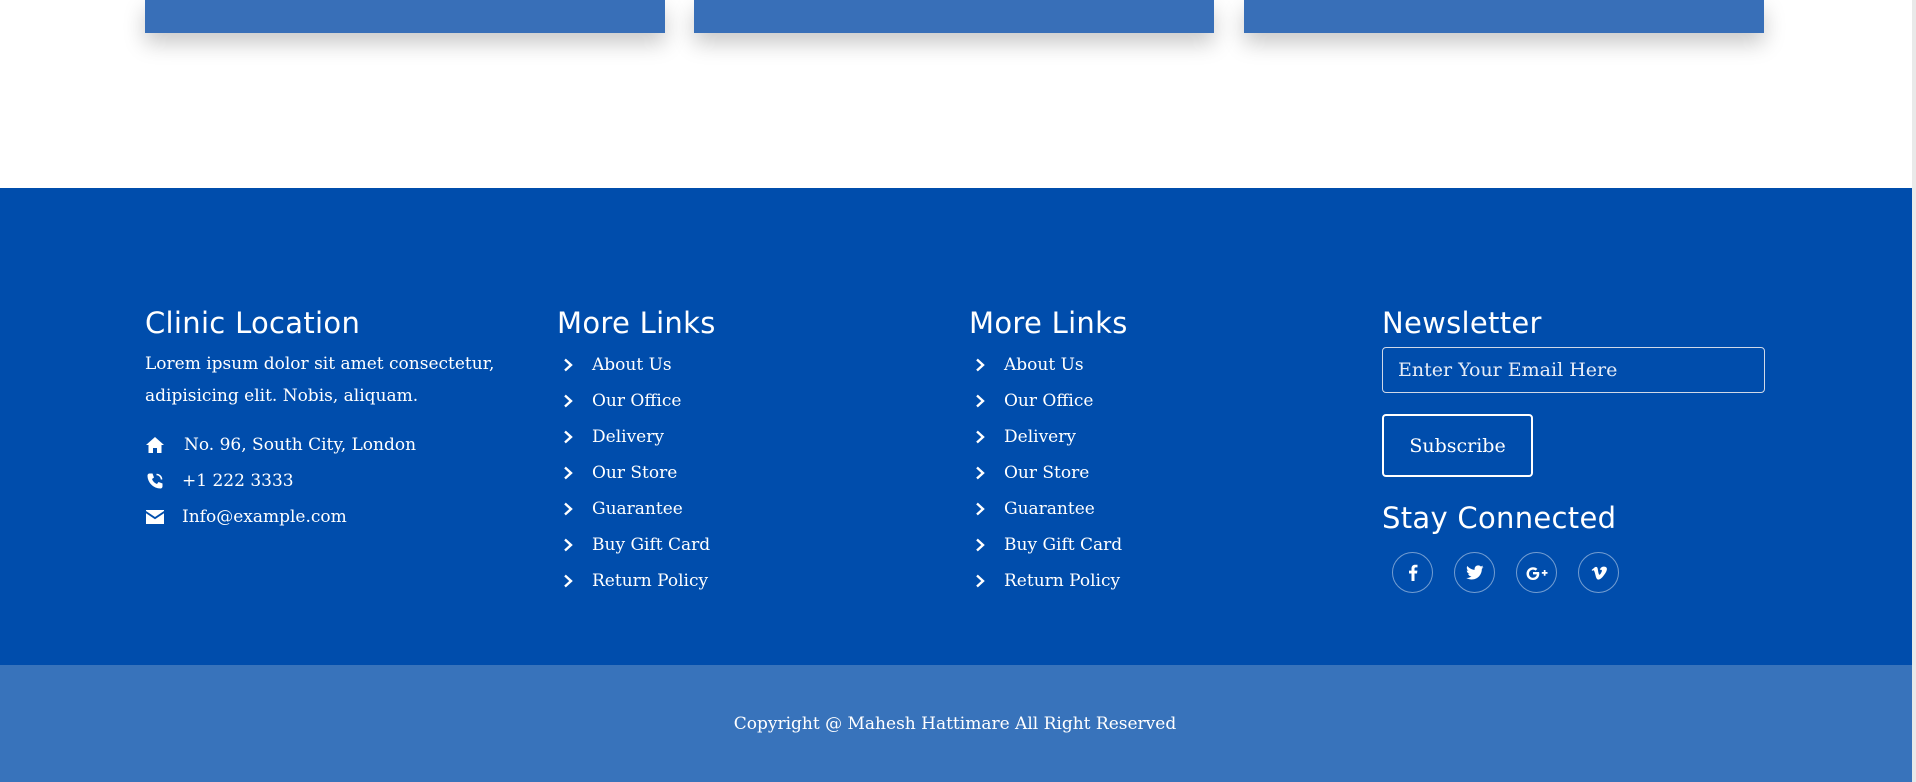 This screenshot has width=1916, height=782. I want to click on envelope-icon, so click(155, 517).